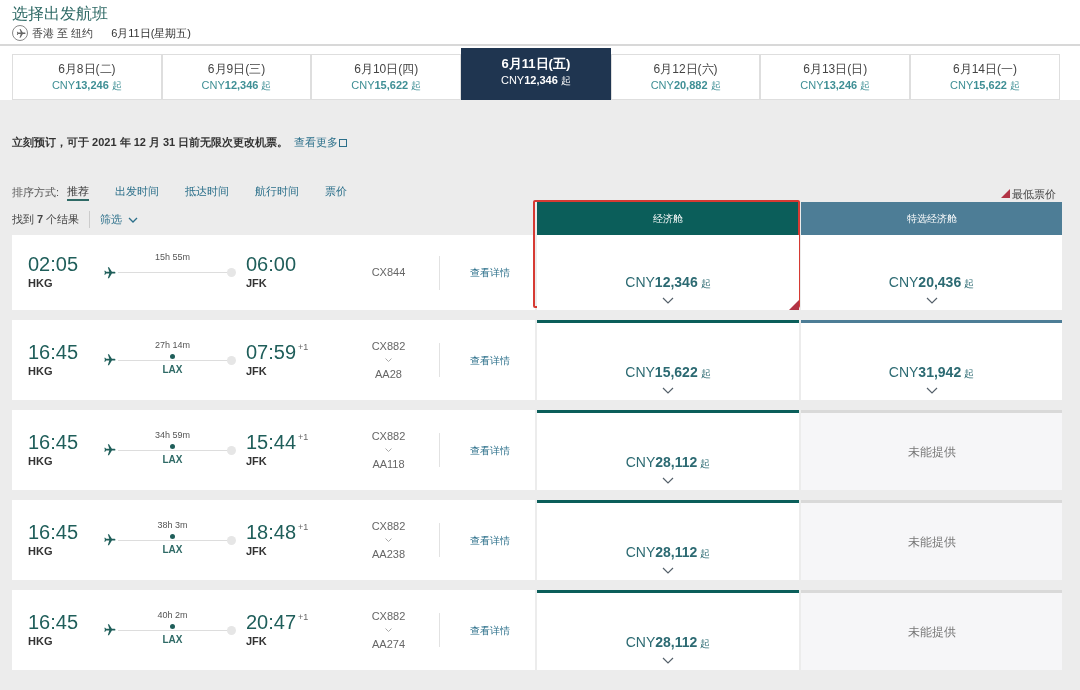  Describe the element at coordinates (661, 372) in the screenshot. I see `fare-price: CNY15,622` at that location.